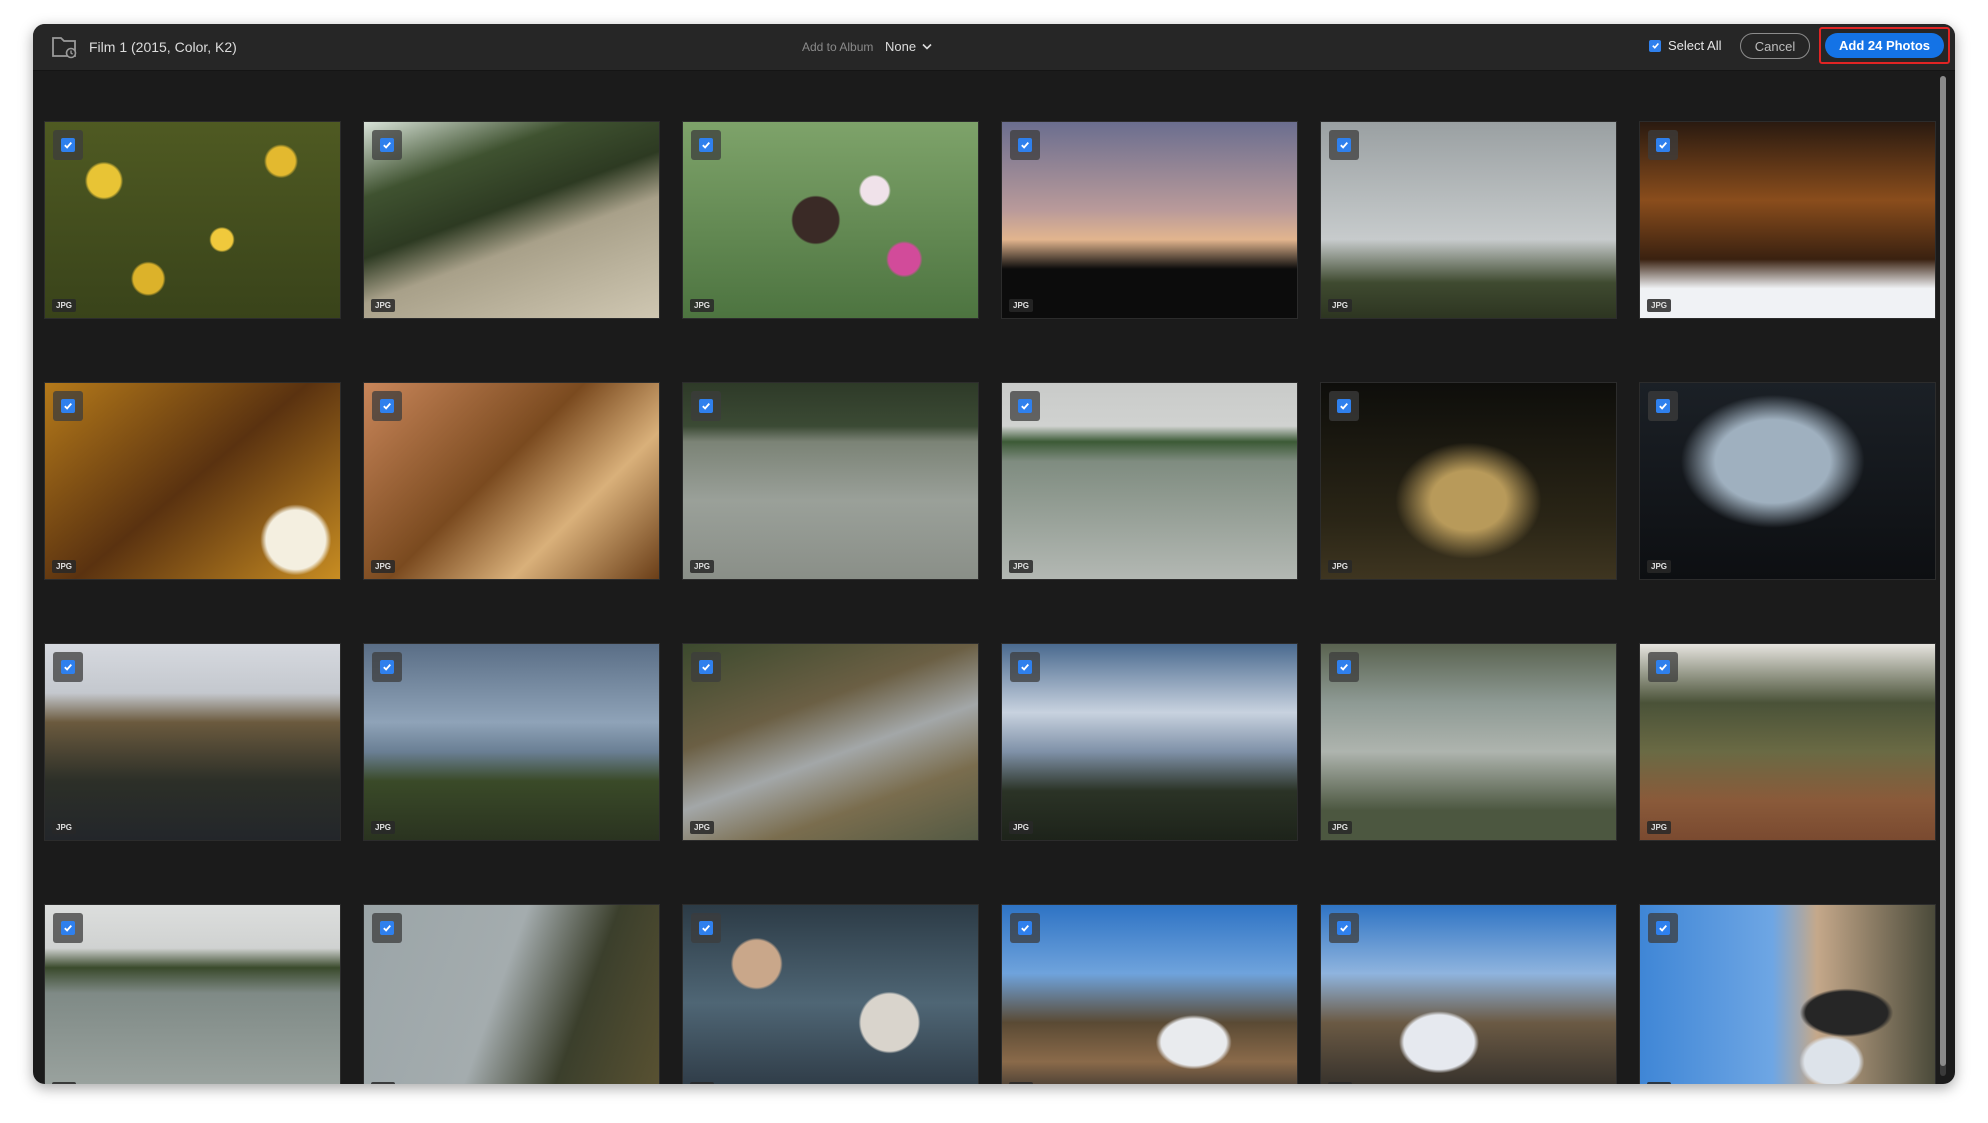 This screenshot has width=1988, height=1123. I want to click on album-dropdown: None, so click(908, 46).